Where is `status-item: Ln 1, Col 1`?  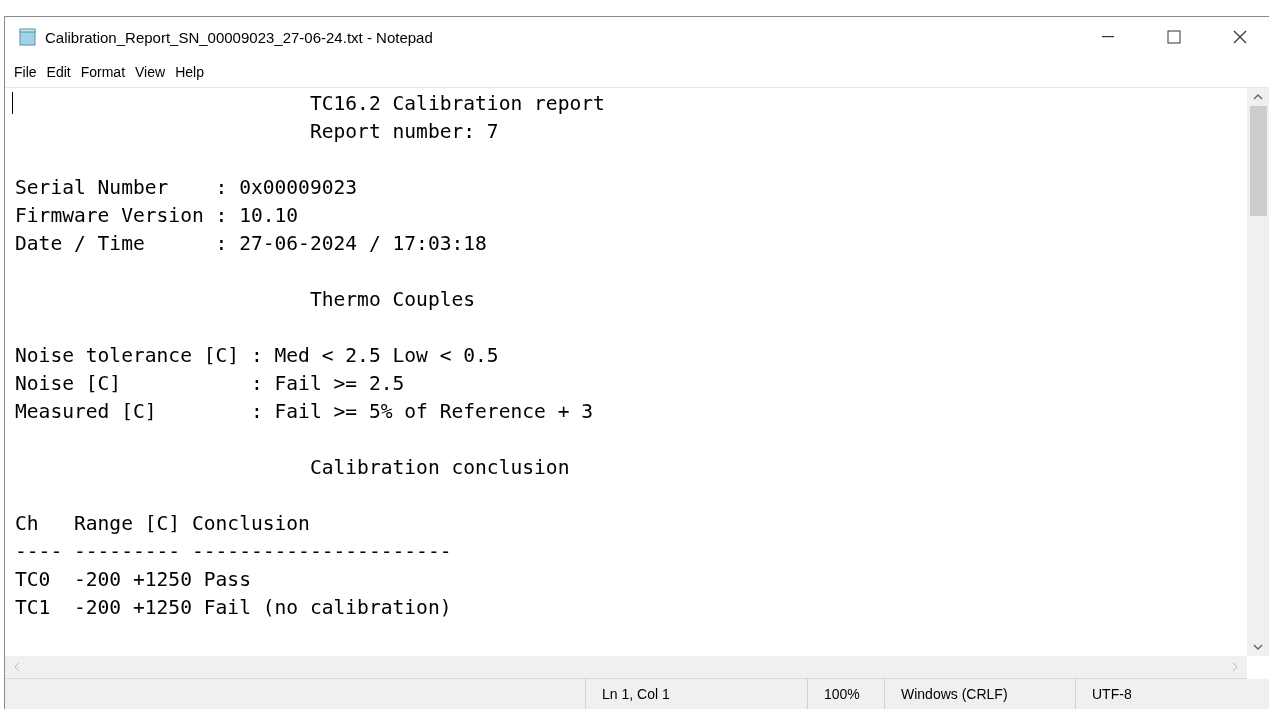
status-item: Ln 1, Col 1 is located at coordinates (696, 694).